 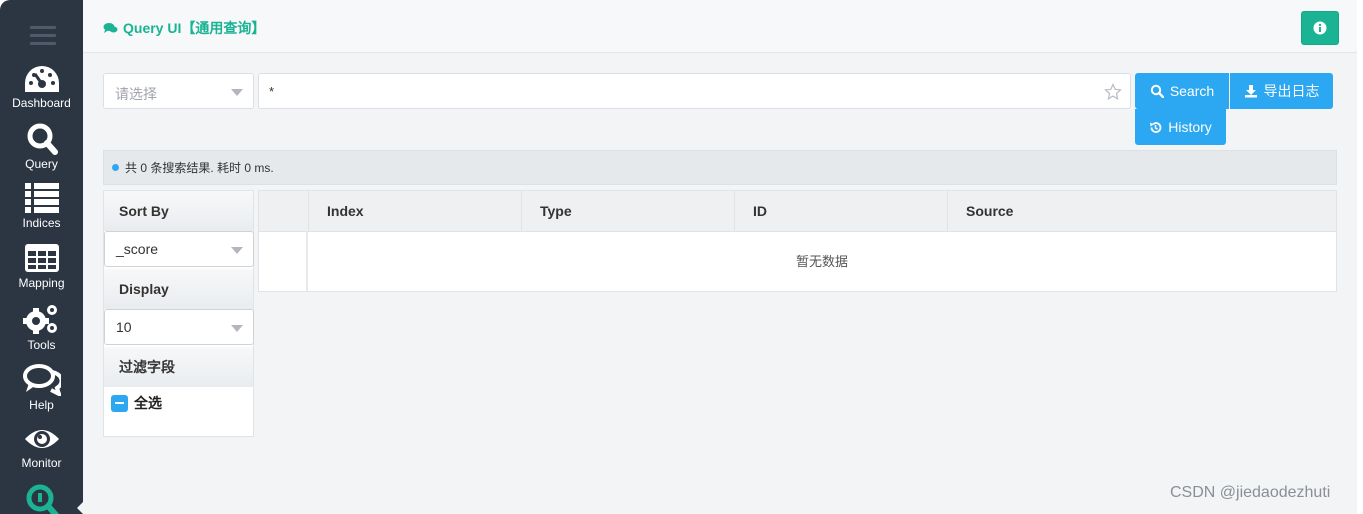 What do you see at coordinates (1113, 92) in the screenshot?
I see `star-icon` at bounding box center [1113, 92].